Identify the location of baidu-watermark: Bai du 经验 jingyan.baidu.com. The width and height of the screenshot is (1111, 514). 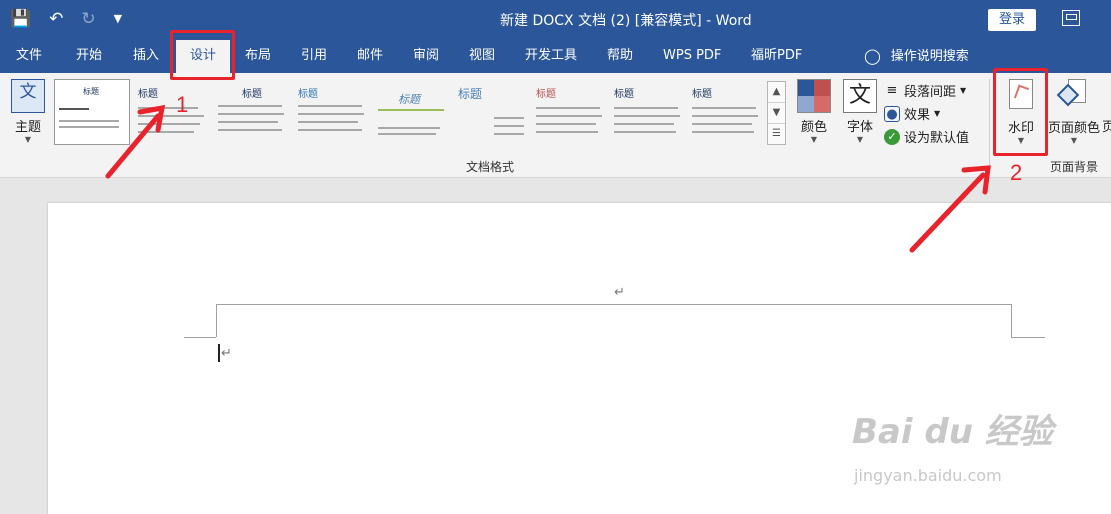
(973, 446).